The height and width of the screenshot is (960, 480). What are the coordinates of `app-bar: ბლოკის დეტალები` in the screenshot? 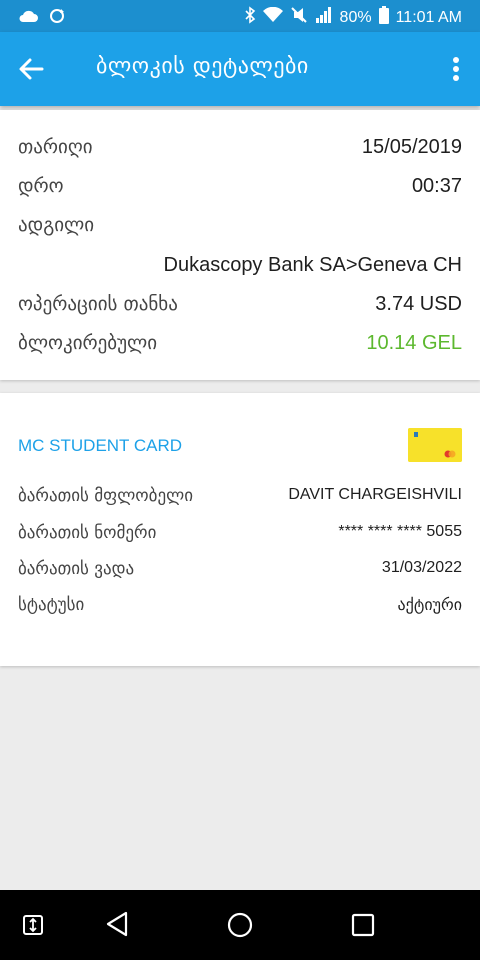 It's located at (240, 69).